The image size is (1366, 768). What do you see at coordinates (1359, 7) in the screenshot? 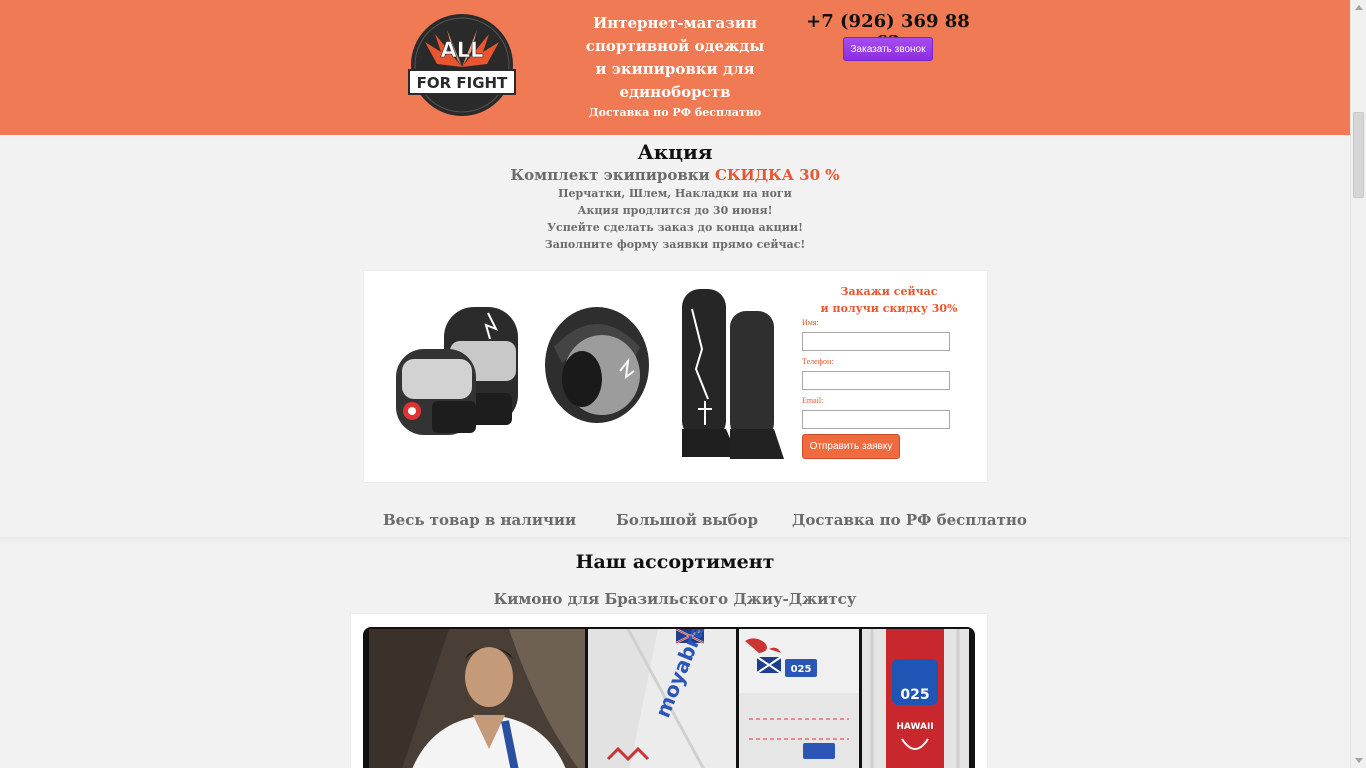
I see `scroll-up-icon` at bounding box center [1359, 7].